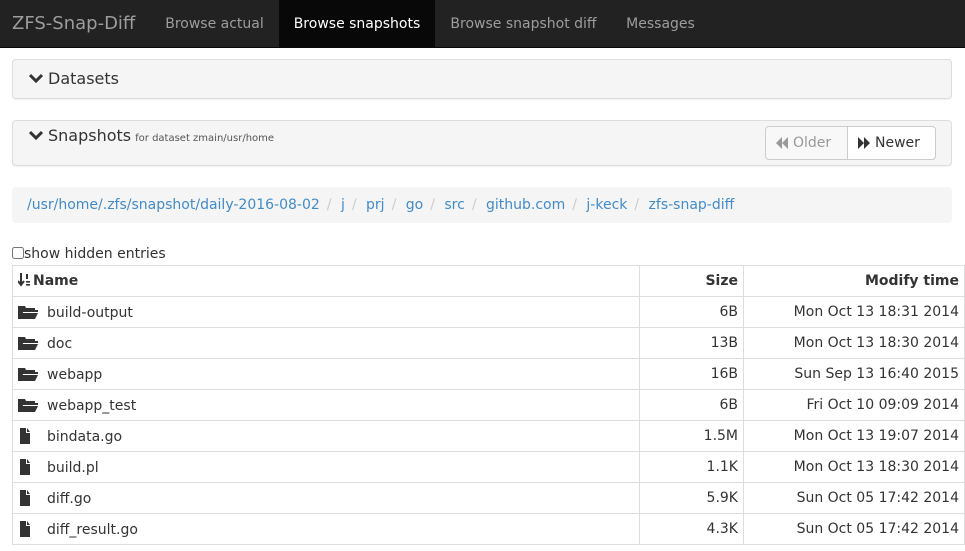  What do you see at coordinates (812, 143) in the screenshot?
I see `older-label: Older` at bounding box center [812, 143].